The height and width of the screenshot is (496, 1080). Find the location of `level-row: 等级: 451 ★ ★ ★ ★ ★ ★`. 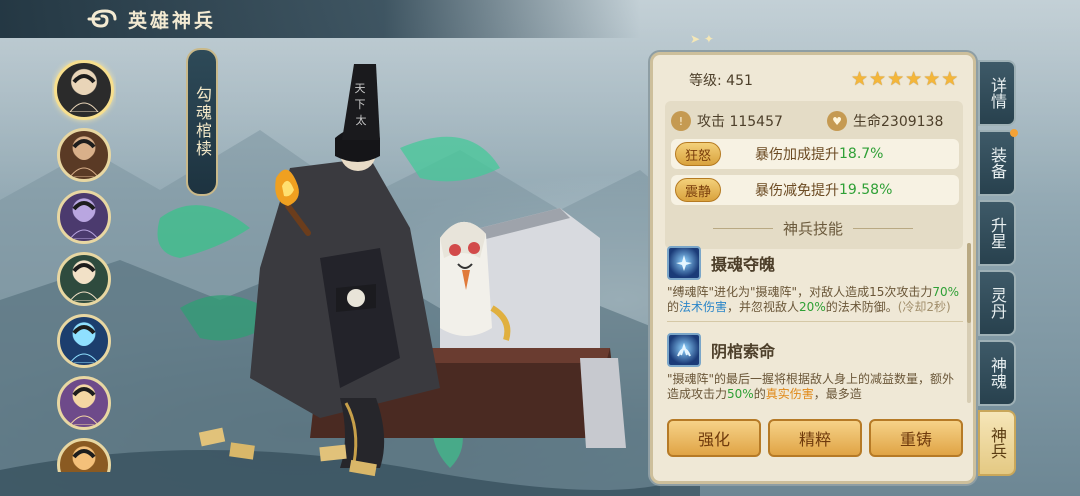

level-row: 等级: 451 ★ ★ ★ ★ ★ ★ is located at coordinates (815, 79).